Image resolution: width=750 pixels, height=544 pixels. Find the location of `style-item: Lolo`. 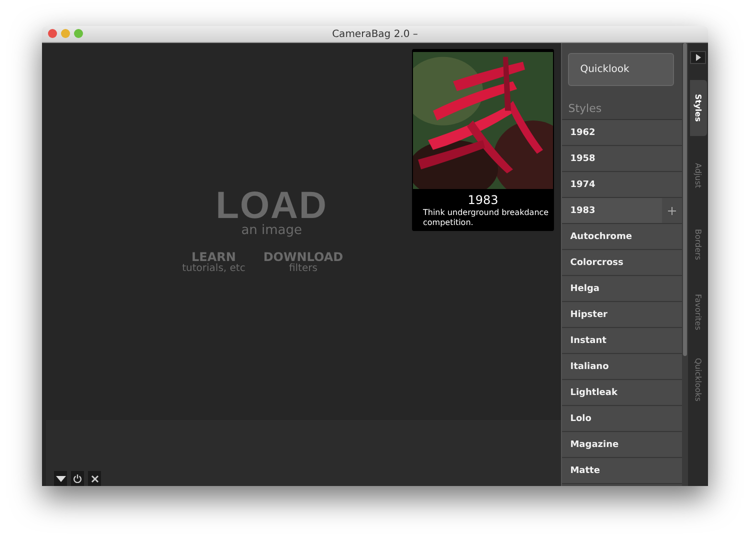

style-item: Lolo is located at coordinates (622, 419).